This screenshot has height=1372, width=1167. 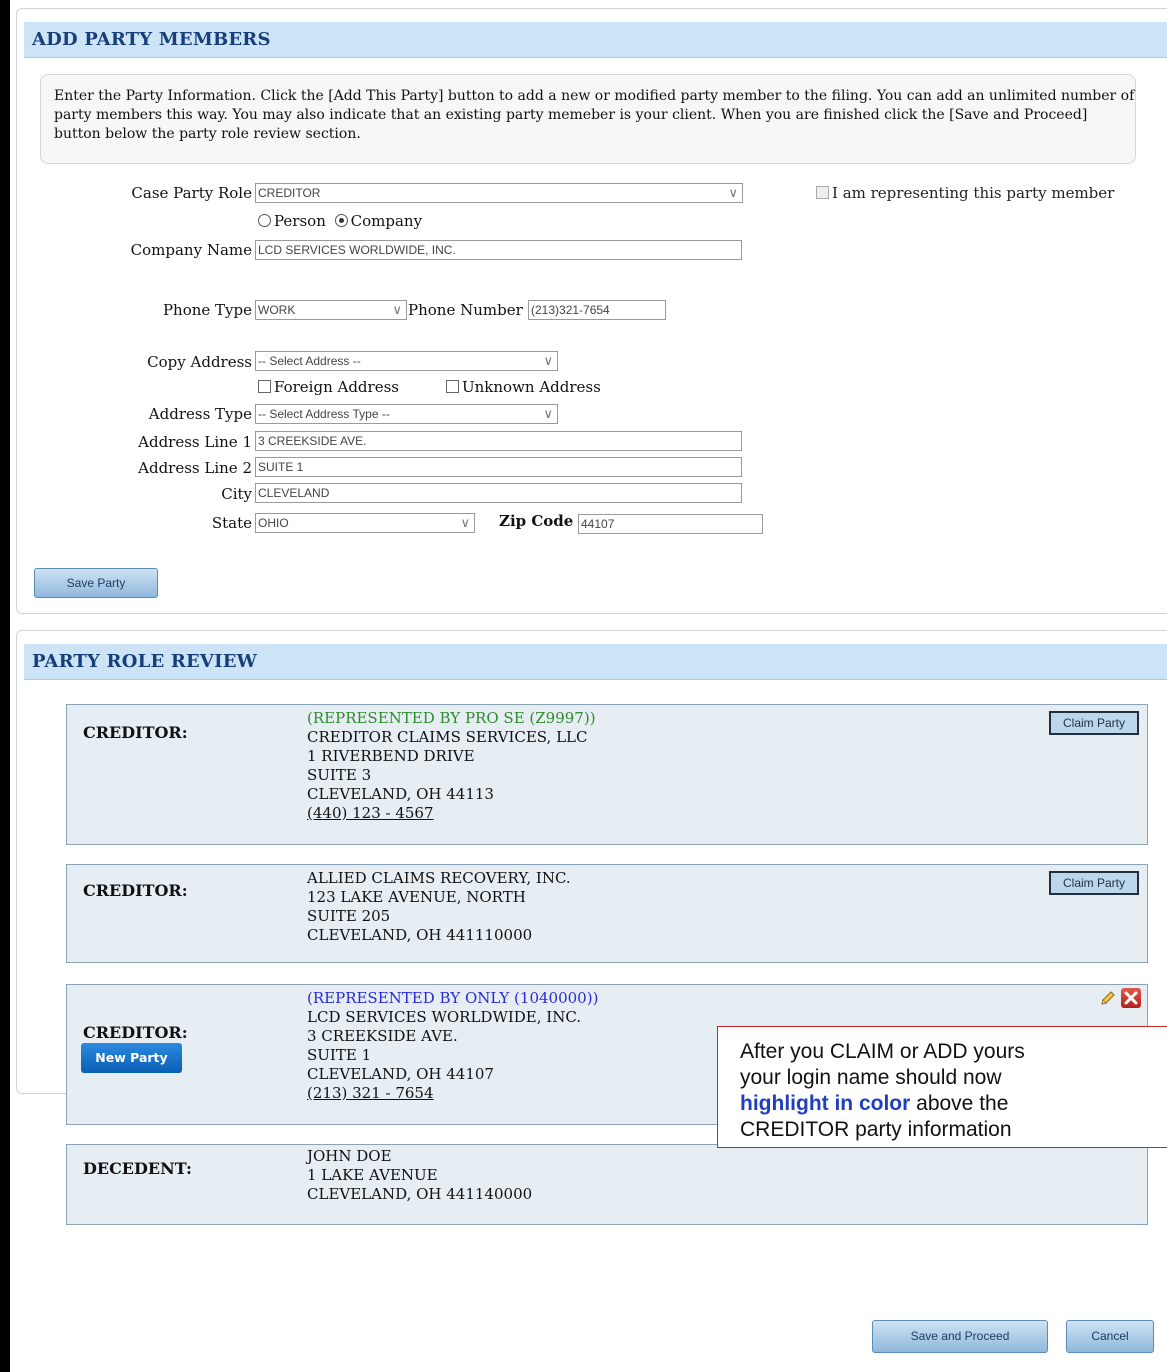 What do you see at coordinates (339, 775) in the screenshot?
I see `party-address-line2: SUITE 3` at bounding box center [339, 775].